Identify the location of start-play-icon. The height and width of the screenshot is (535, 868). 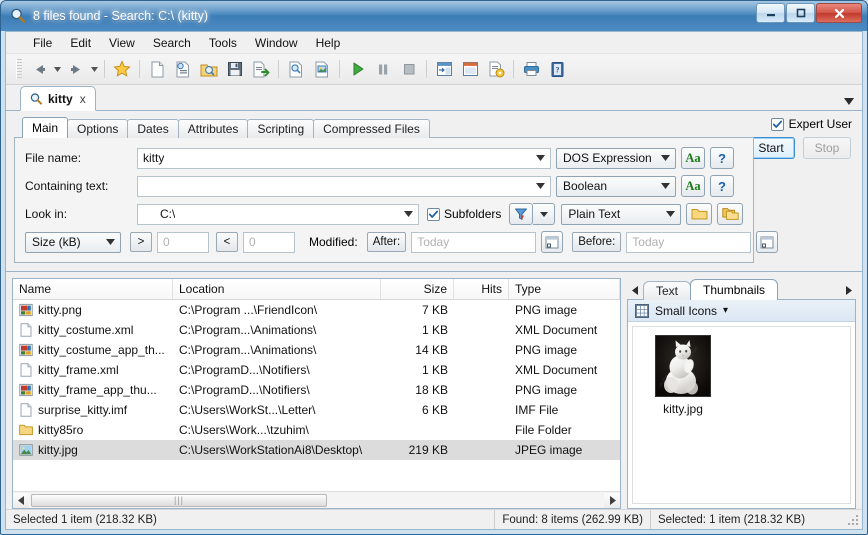
(357, 69).